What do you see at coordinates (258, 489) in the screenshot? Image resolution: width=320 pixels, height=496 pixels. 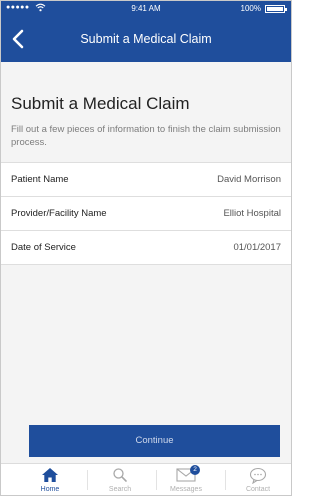 I see `tab-label: Contact` at bounding box center [258, 489].